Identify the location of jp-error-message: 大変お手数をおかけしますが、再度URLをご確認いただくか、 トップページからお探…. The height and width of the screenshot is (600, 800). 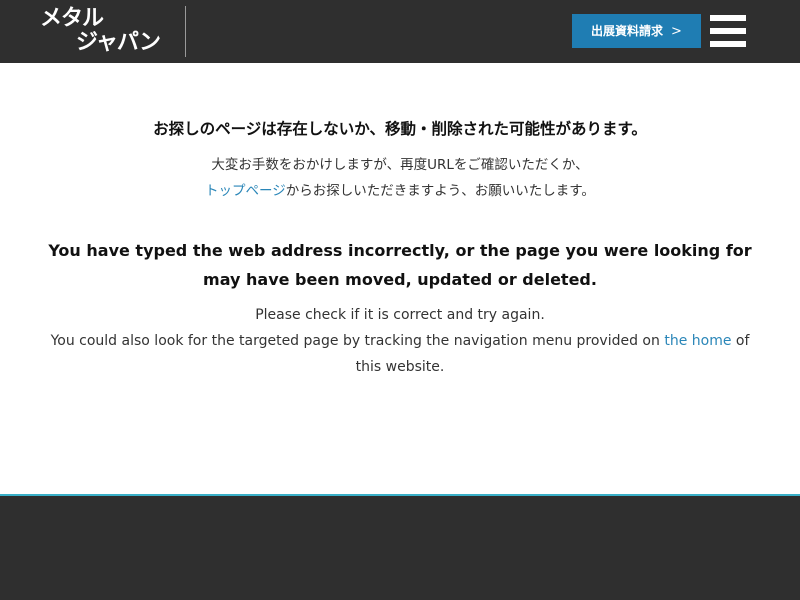
(400, 178).